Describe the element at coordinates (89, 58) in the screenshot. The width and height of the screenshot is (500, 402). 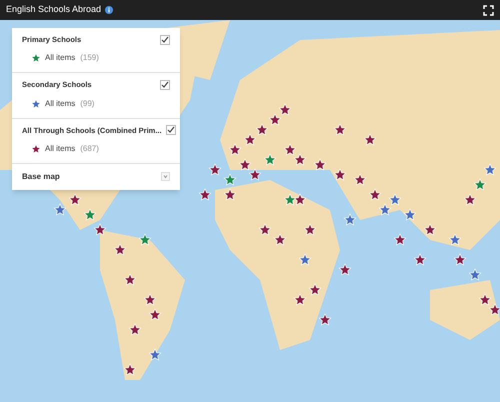
I see `item-count: (159)` at that location.